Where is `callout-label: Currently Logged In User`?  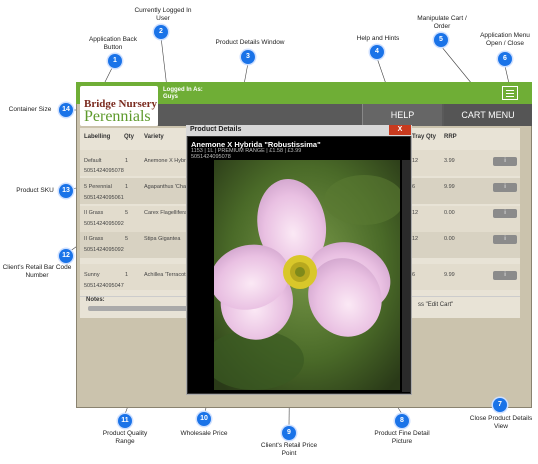
callout-label: Currently Logged In User is located at coordinates (163, 14).